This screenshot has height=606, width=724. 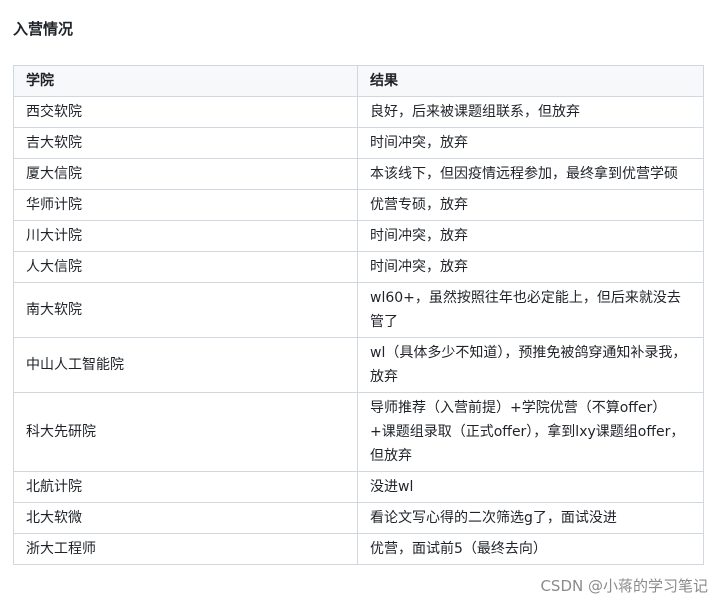 I want to click on column-header-school: 学院, so click(x=185, y=81).